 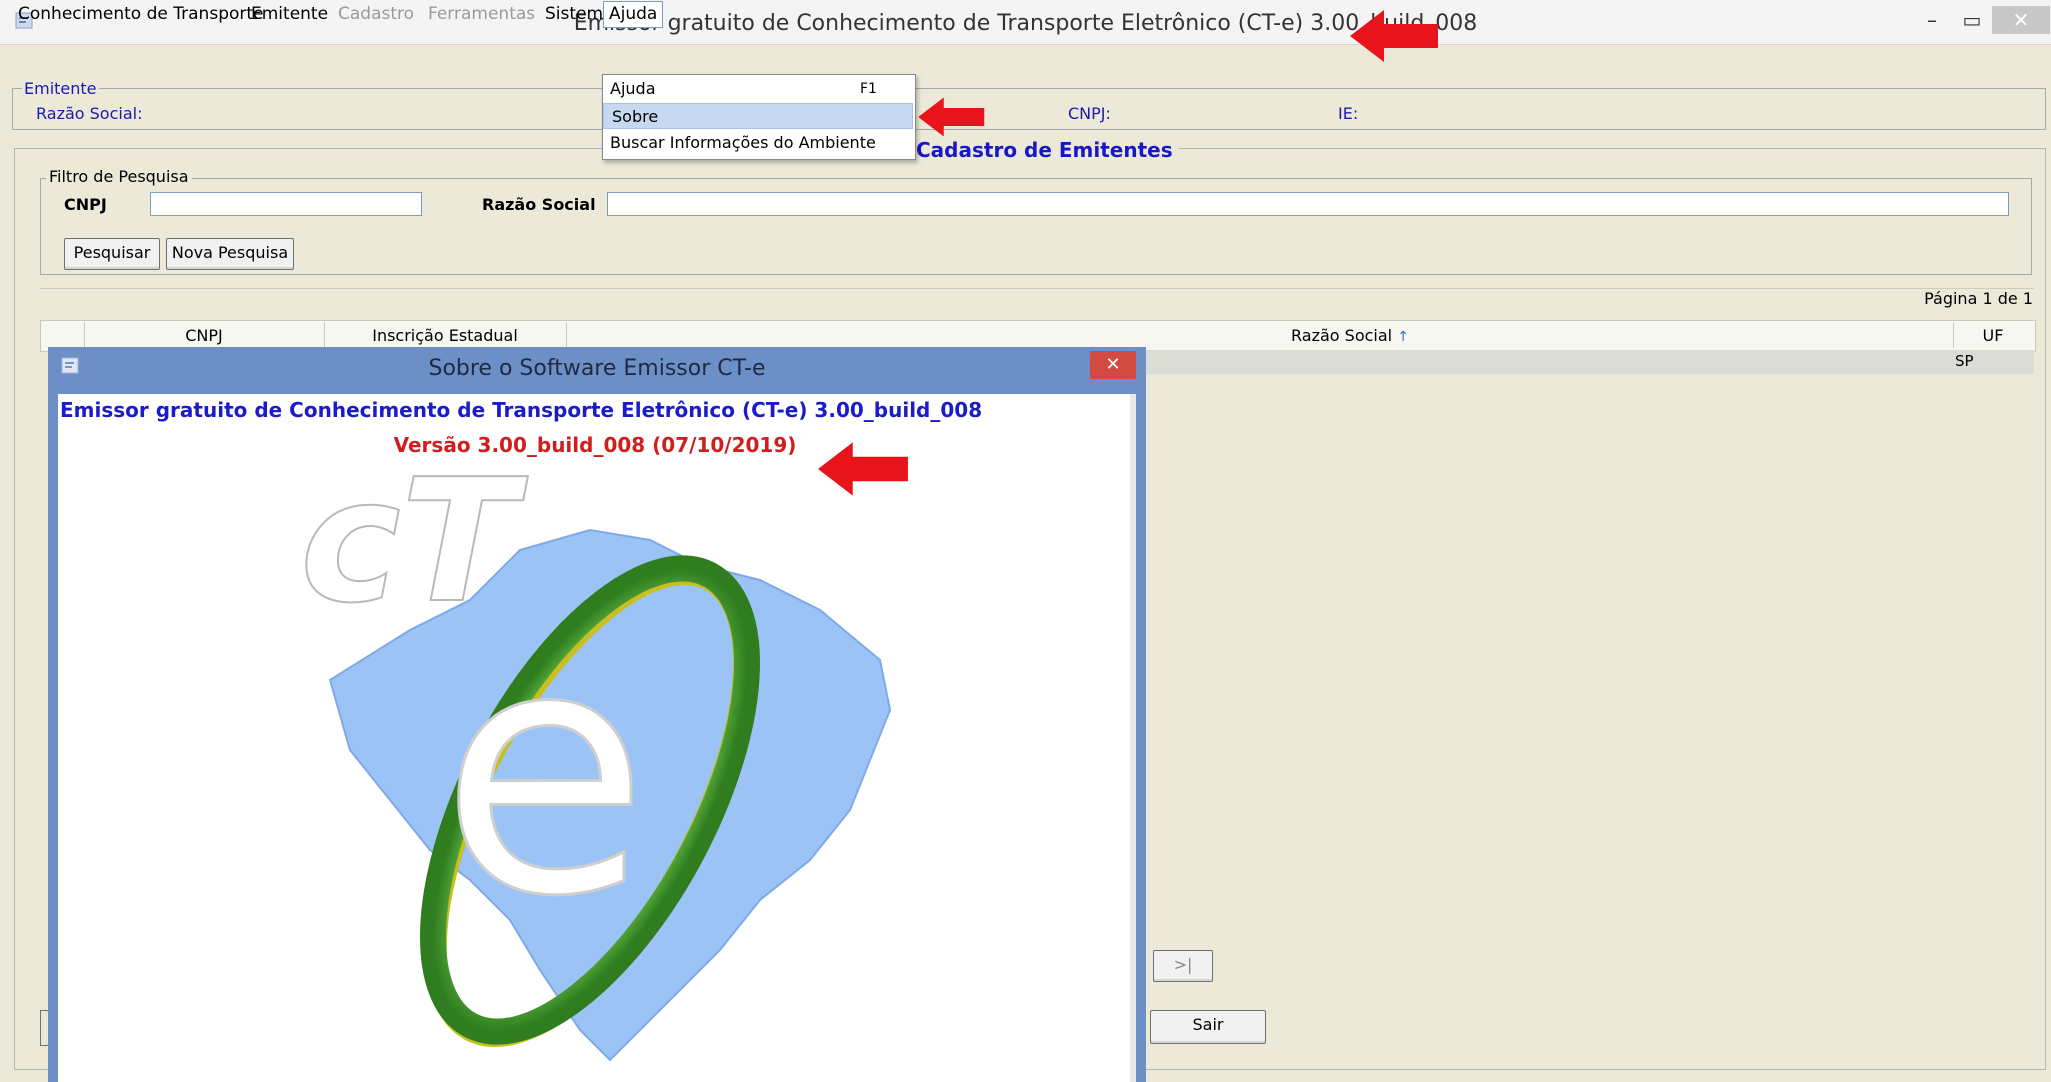 I want to click on ie-label: IE:, so click(x=1348, y=113).